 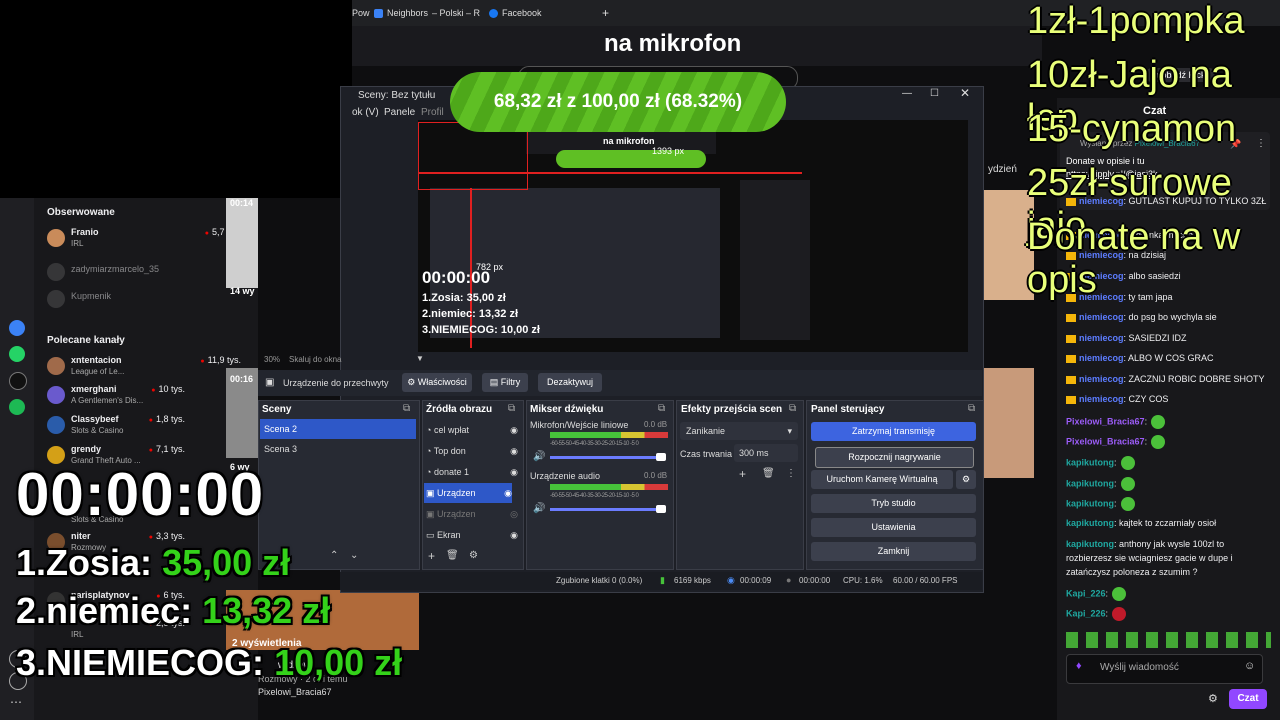 What do you see at coordinates (452, 555) in the screenshot?
I see `remove-source-icon: 🗑` at bounding box center [452, 555].